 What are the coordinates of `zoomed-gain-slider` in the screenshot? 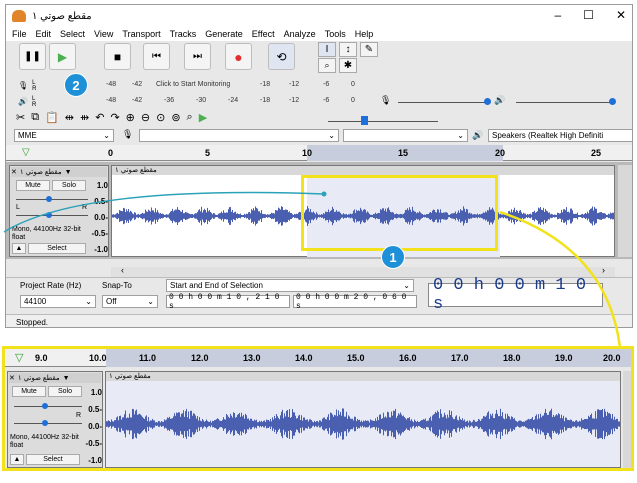 It's located at (48, 406).